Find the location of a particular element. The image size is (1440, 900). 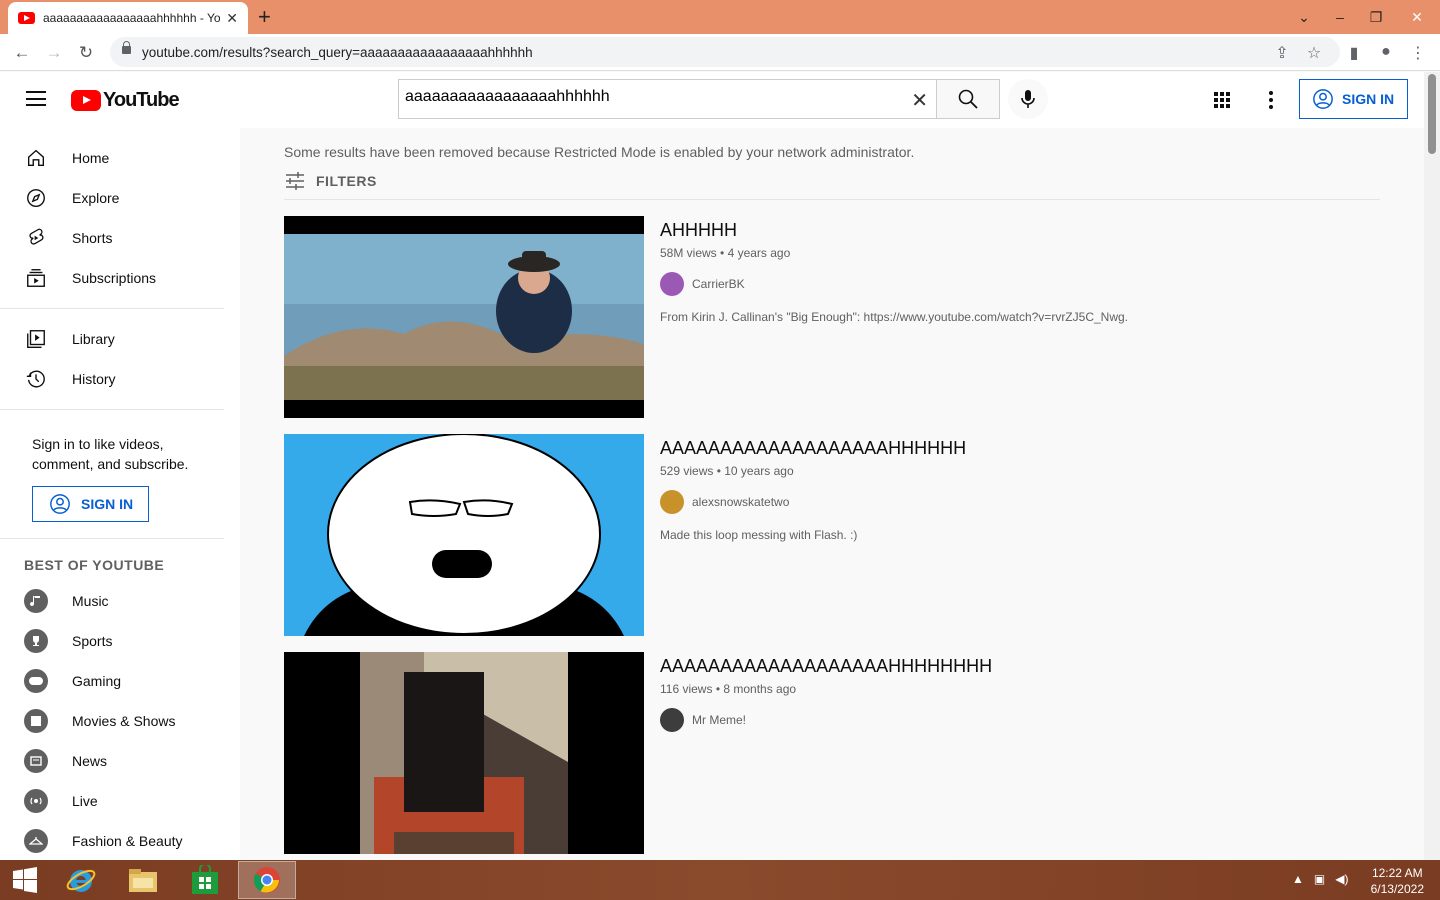

side-panel-icon: ▮ is located at coordinates (1354, 53).